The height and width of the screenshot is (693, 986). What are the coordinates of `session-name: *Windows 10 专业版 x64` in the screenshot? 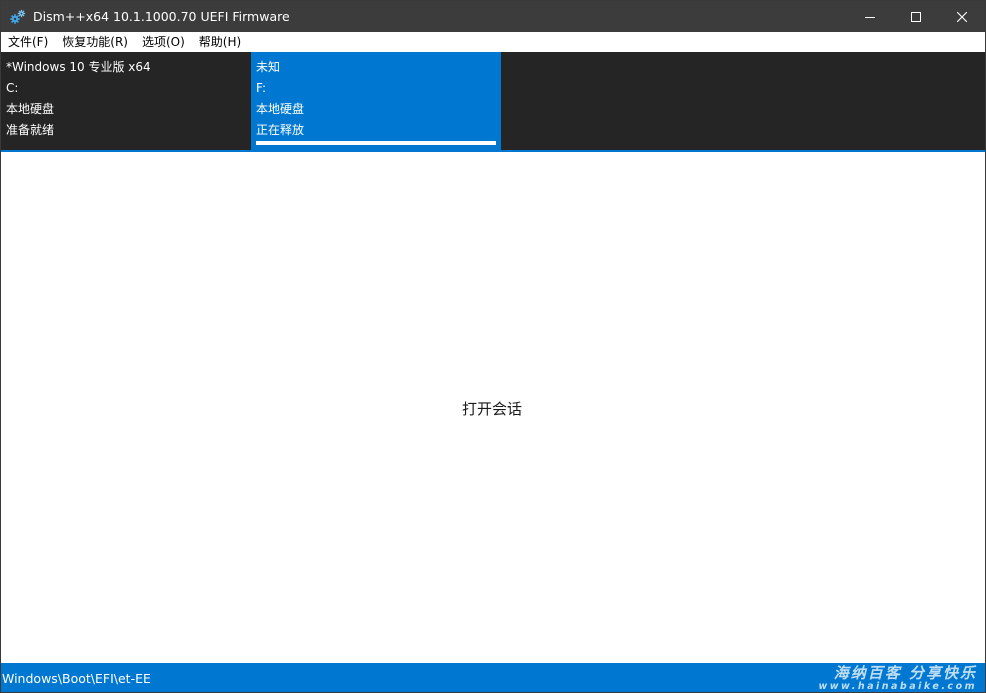 It's located at (78, 67).